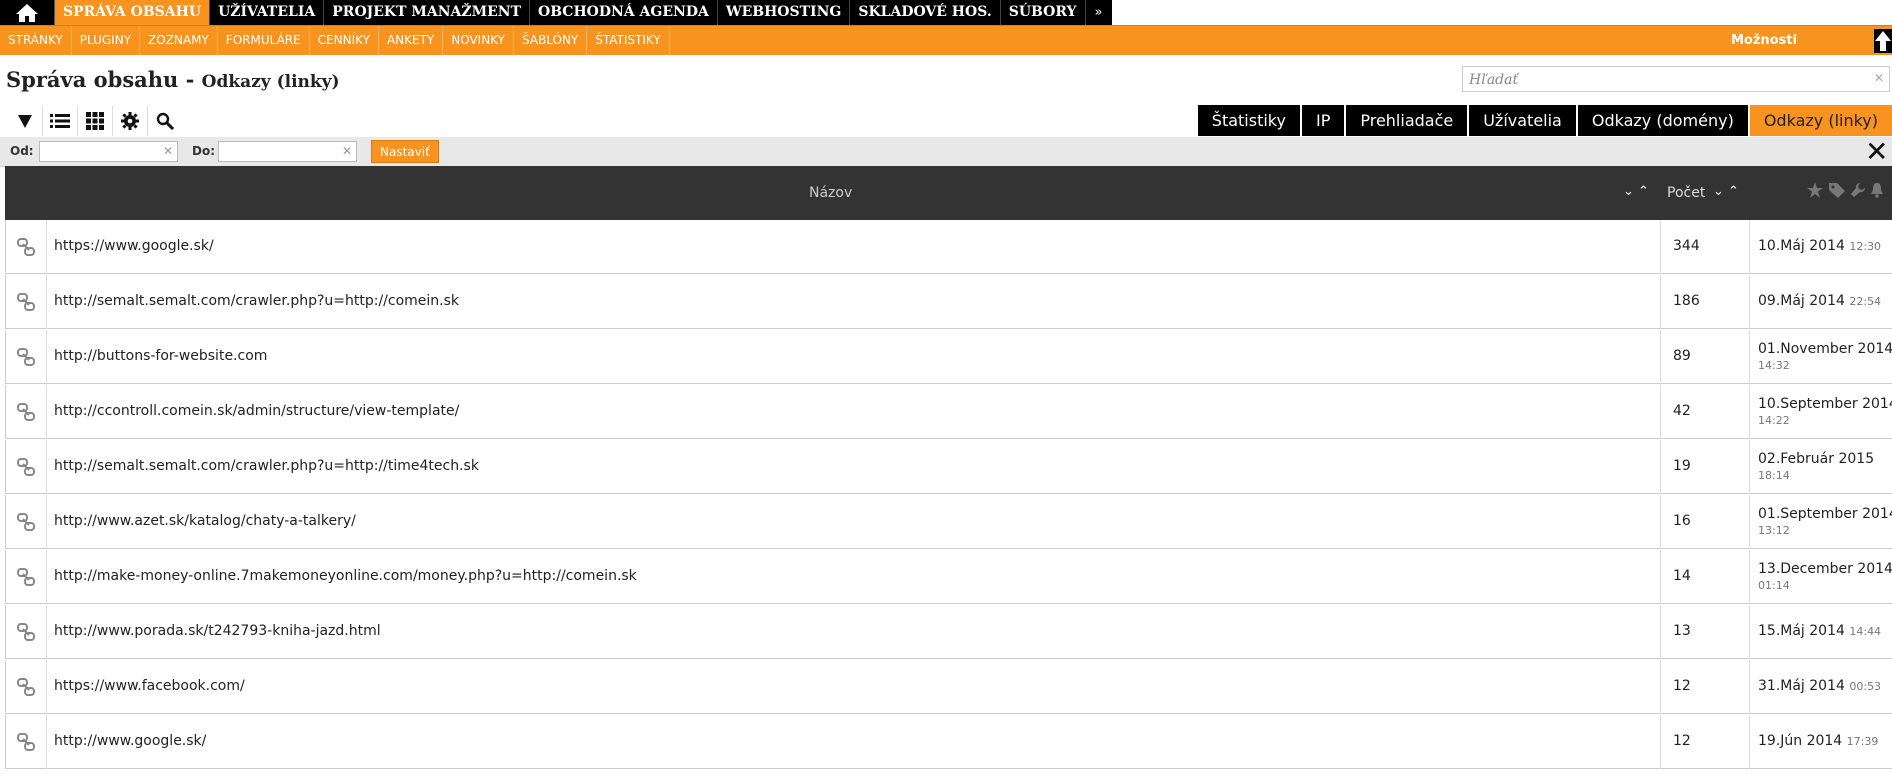 This screenshot has width=1892, height=774. I want to click on link-url: http://www.google.sk/, so click(130, 741).